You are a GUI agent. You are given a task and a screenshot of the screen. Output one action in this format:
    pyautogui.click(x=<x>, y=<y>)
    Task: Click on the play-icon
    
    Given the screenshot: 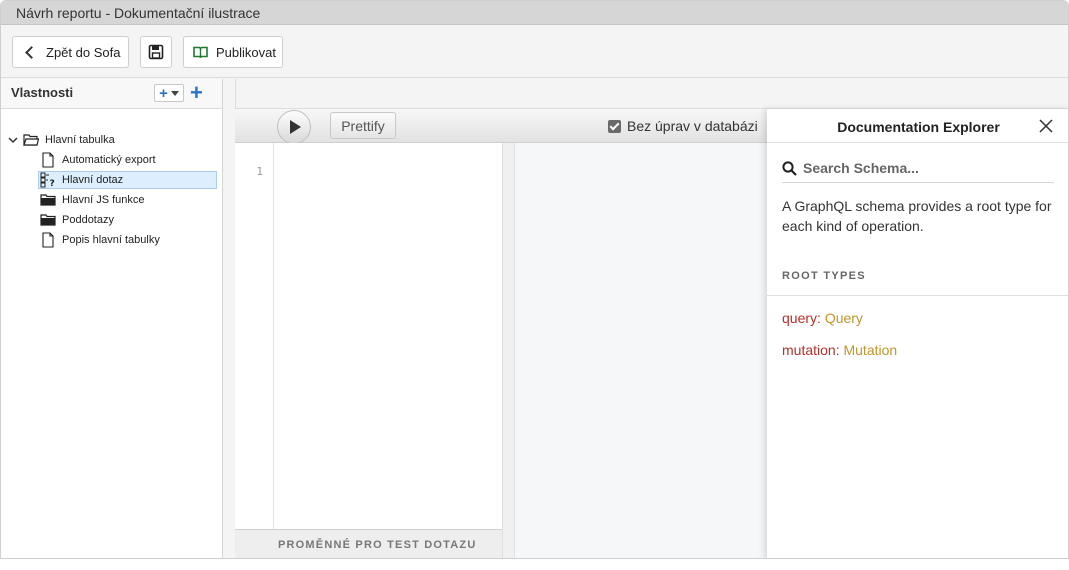 What is the action you would take?
    pyautogui.click(x=295, y=127)
    